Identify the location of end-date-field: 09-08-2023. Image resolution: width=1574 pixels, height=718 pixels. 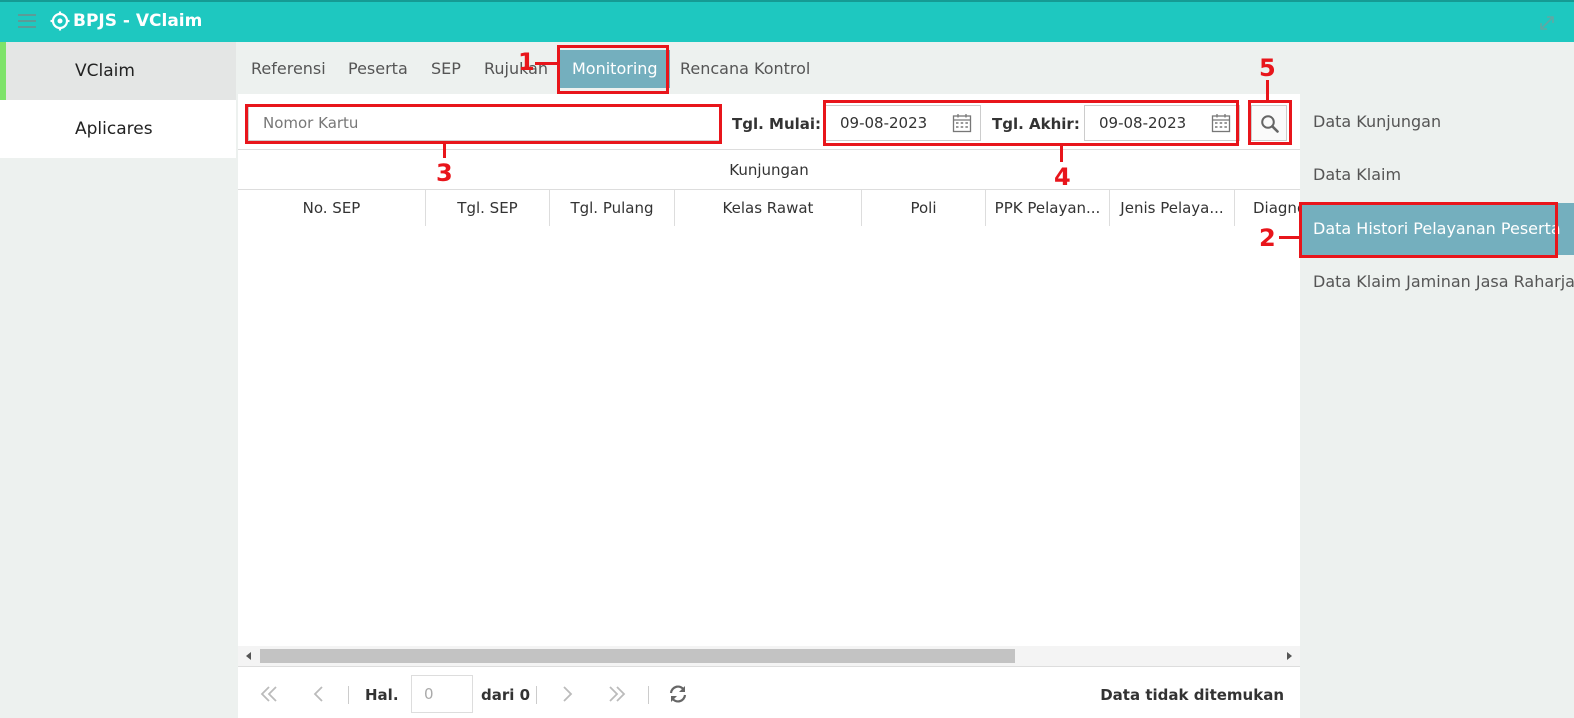
(1162, 123).